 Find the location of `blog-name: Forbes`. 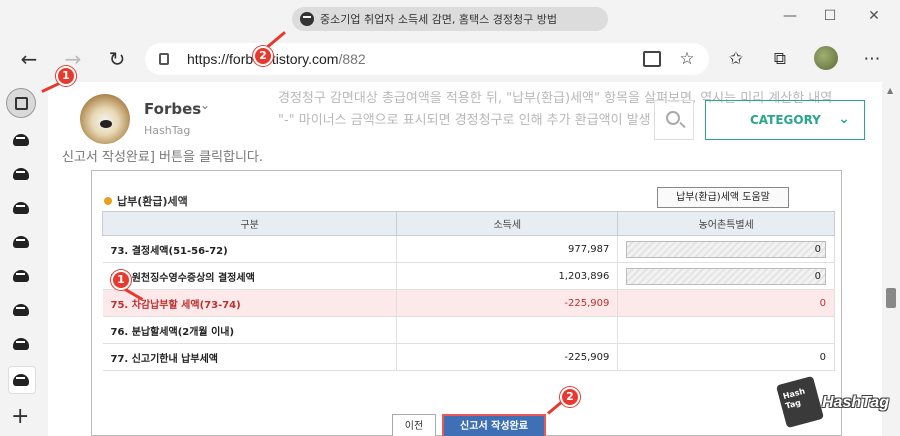

blog-name: Forbes is located at coordinates (172, 109).